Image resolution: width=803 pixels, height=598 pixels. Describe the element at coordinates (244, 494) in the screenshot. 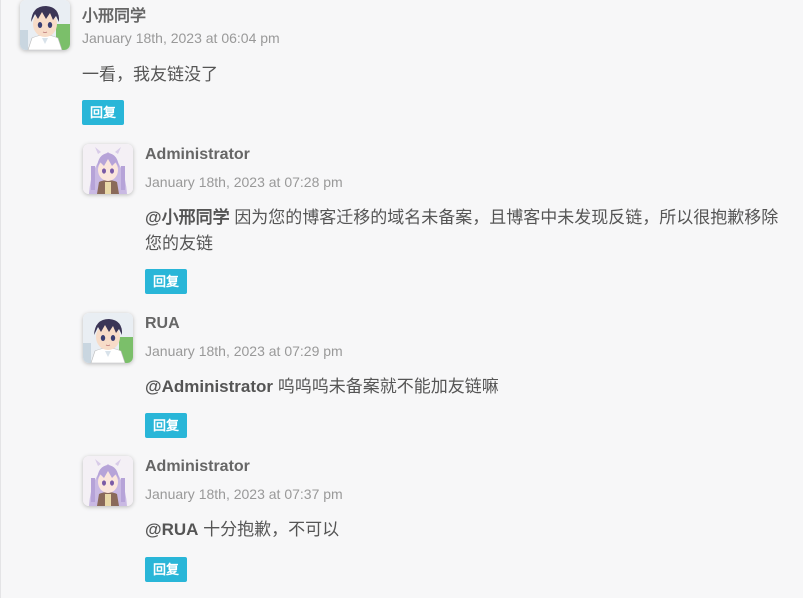

I see `comment-date: January 18th, 2023 at 07:37 pm` at that location.